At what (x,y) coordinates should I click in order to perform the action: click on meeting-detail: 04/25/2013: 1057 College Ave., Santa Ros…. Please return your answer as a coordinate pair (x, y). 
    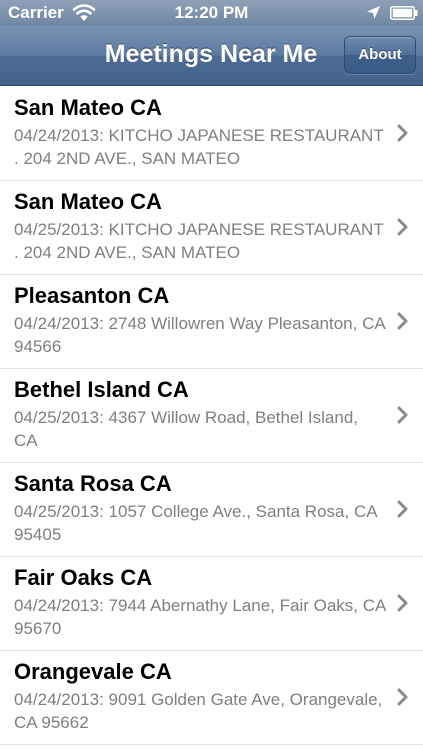
    Looking at the image, I should click on (195, 523).